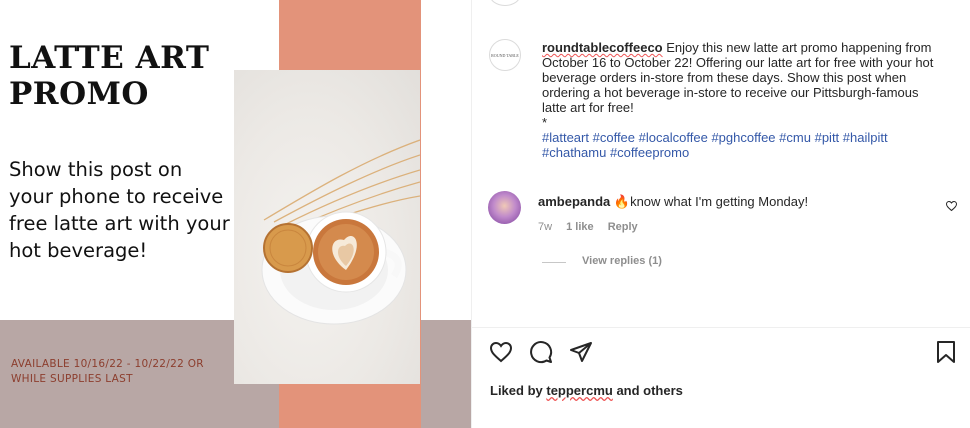 This screenshot has height=428, width=970. Describe the element at coordinates (743, 137) in the screenshot. I see `hashtag-link: #pghcoffee` at that location.